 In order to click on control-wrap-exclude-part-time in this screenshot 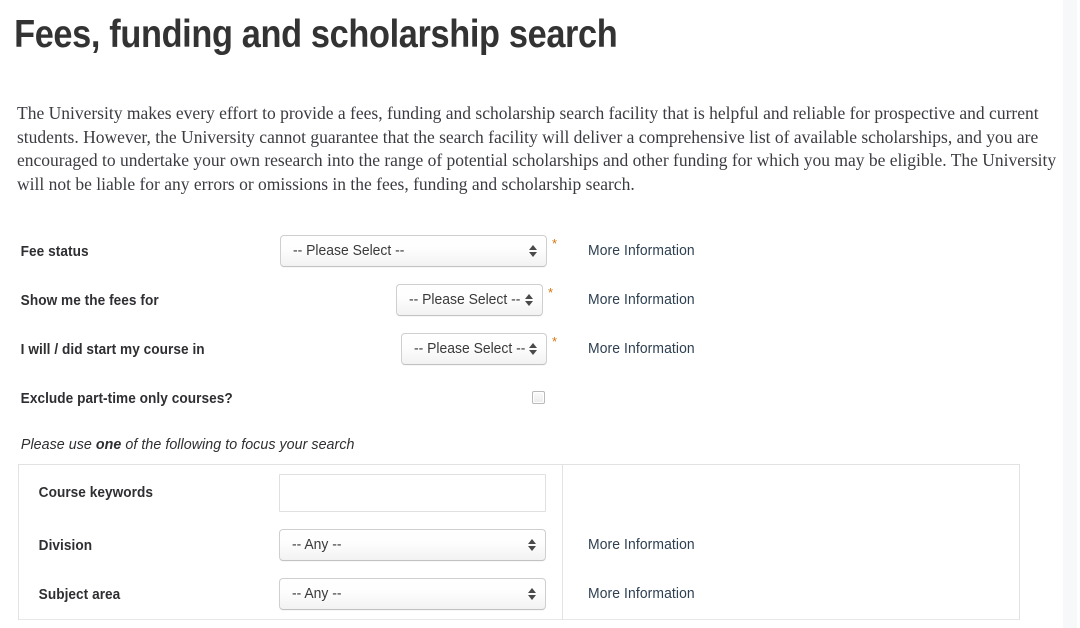, I will do `click(538, 397)`.